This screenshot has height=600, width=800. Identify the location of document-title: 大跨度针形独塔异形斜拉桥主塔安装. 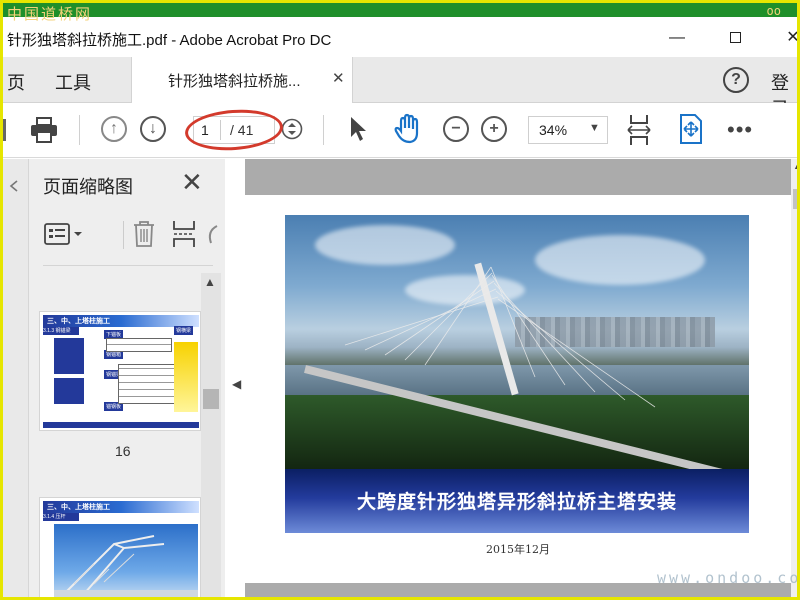
(516, 502).